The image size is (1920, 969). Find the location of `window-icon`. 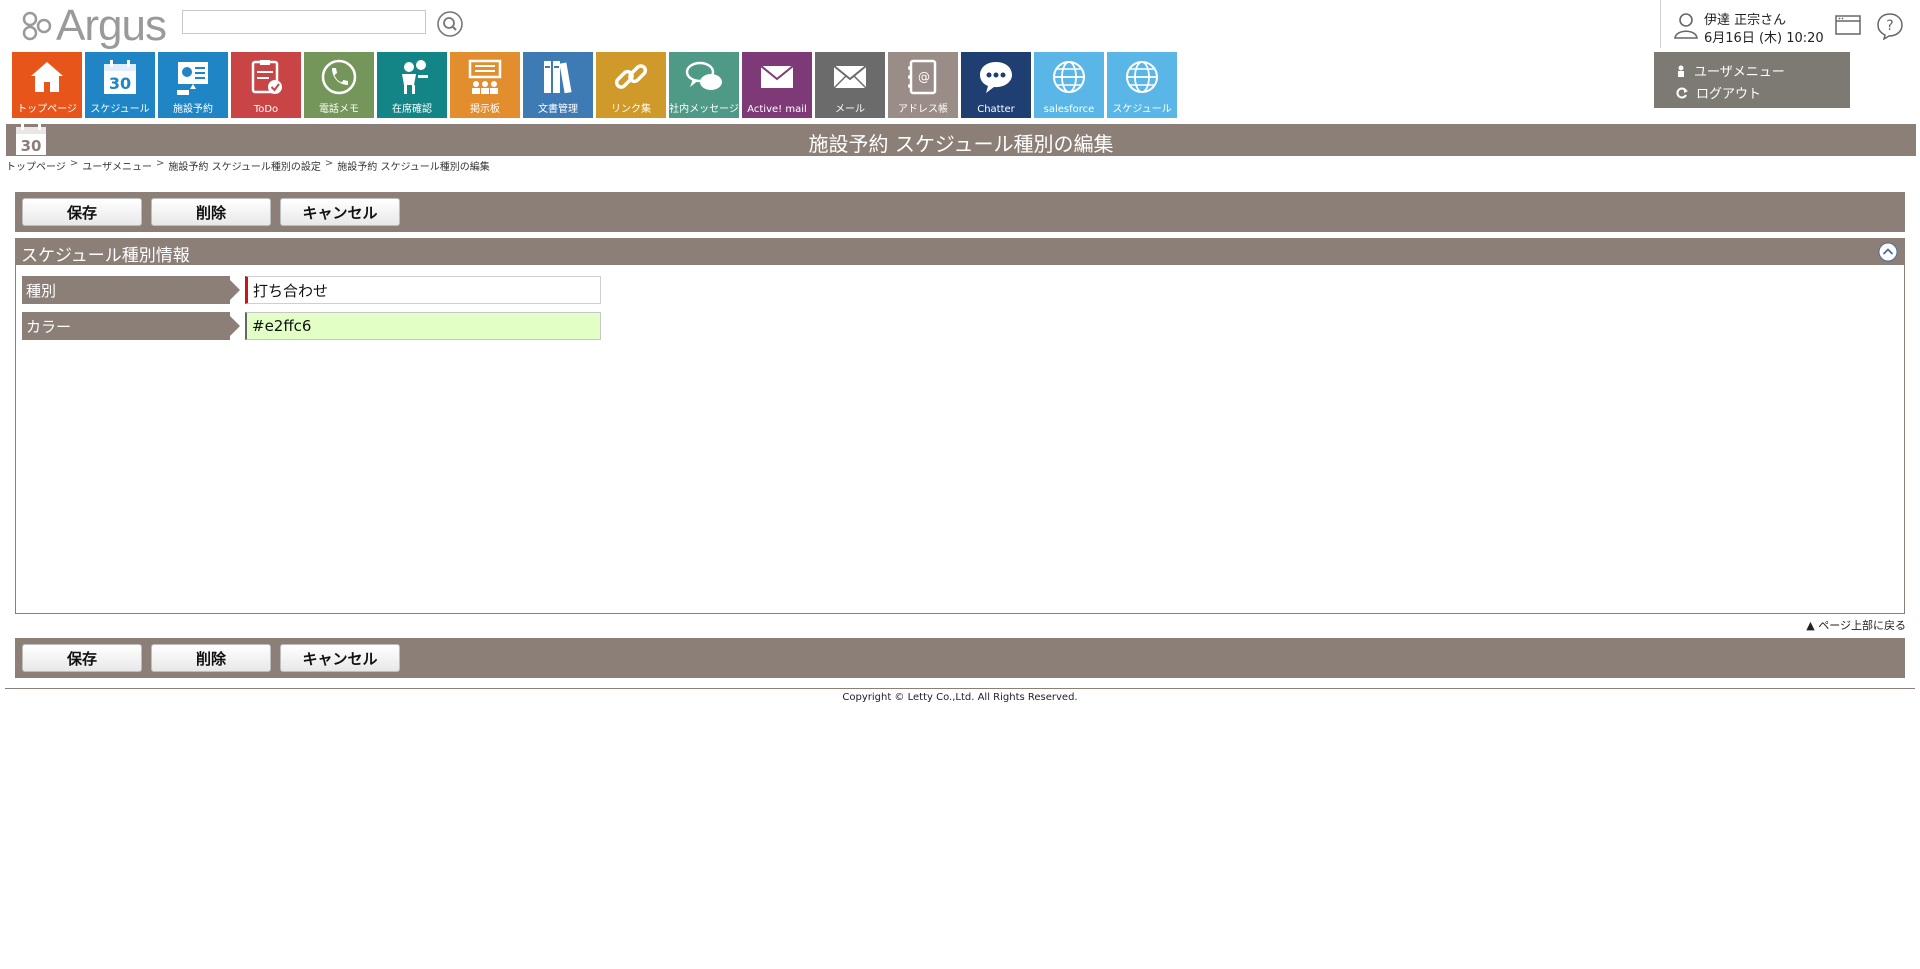

window-icon is located at coordinates (1848, 25).